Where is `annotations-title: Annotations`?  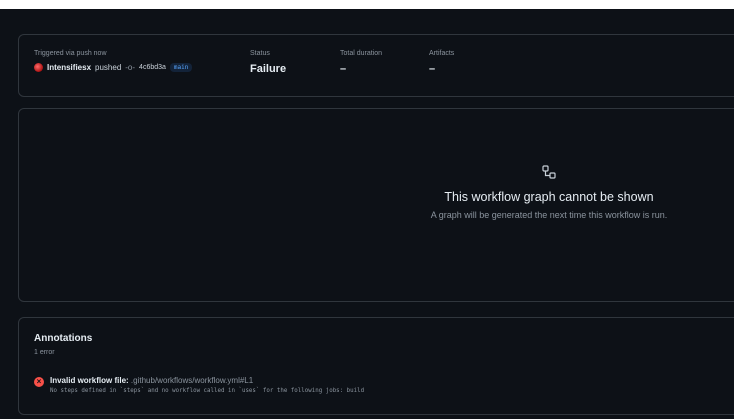
annotations-title: Annotations is located at coordinates (63, 338).